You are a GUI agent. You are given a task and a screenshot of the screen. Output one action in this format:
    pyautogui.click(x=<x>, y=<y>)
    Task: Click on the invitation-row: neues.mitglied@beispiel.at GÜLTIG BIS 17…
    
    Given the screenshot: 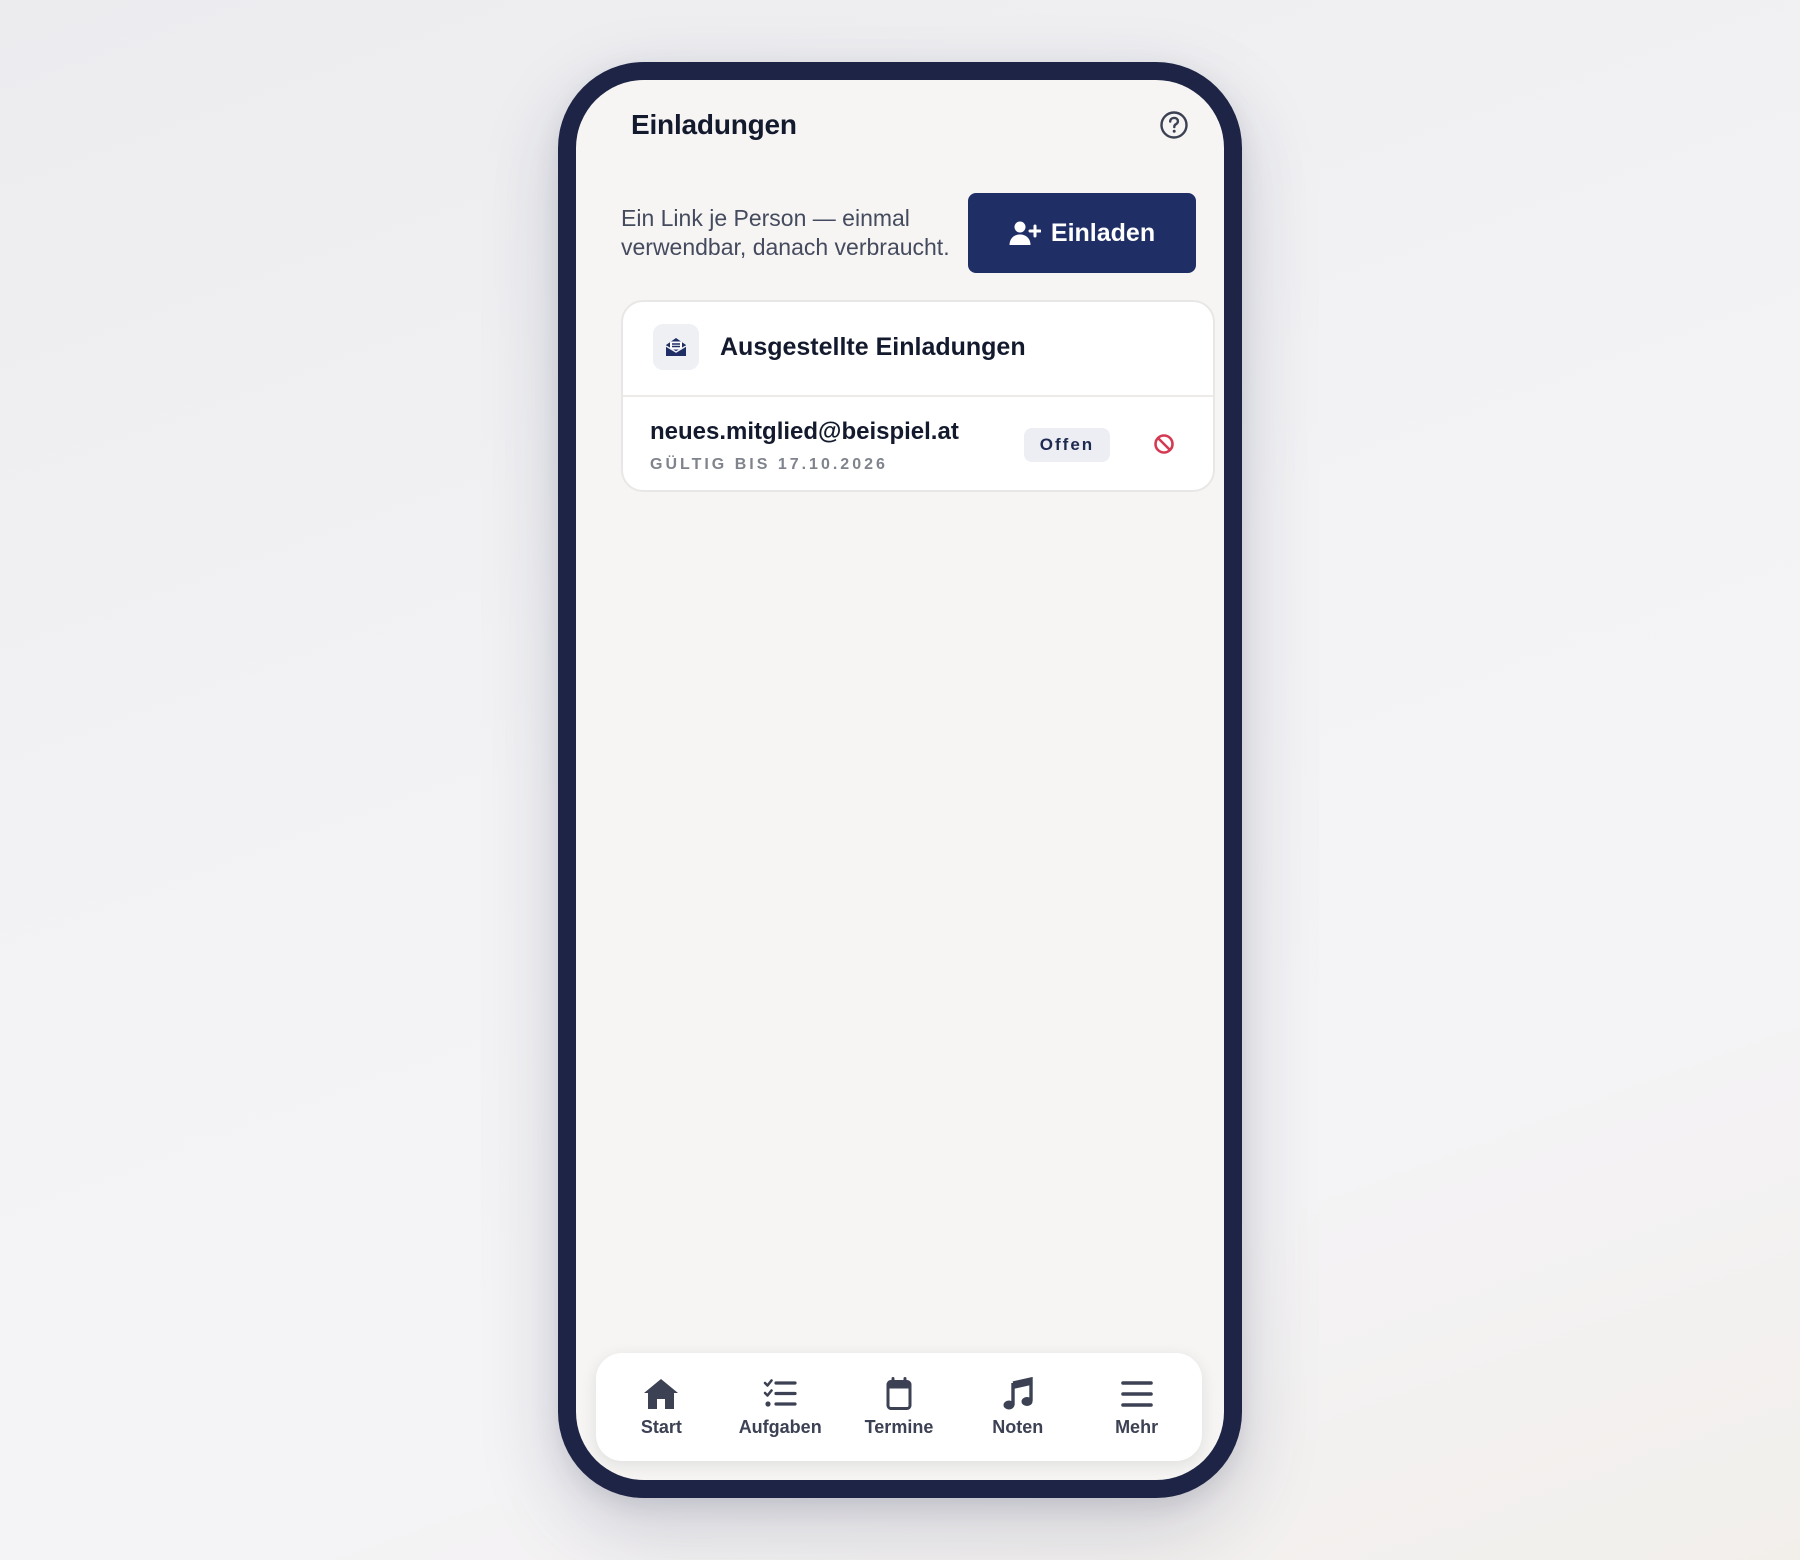 What is the action you would take?
    pyautogui.click(x=918, y=443)
    